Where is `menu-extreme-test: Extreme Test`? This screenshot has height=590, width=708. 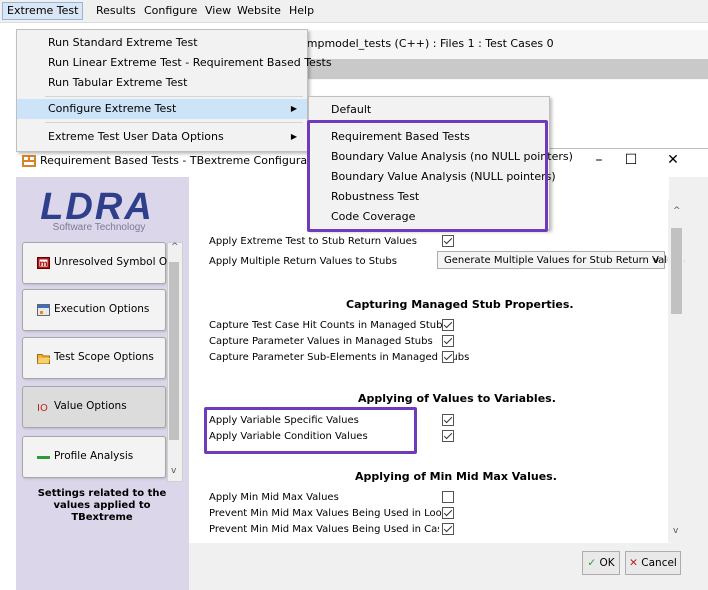
menu-extreme-test: Extreme Test is located at coordinates (43, 11).